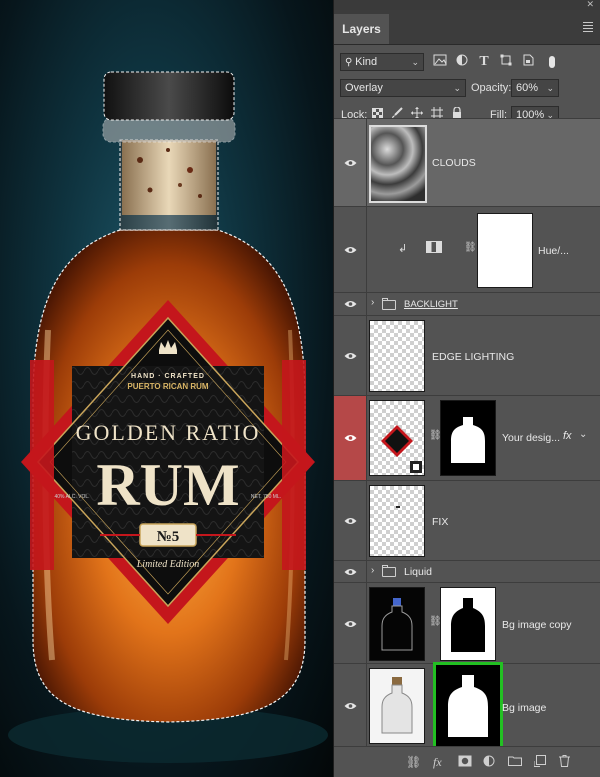  I want to click on layer-group-backlight: › BACKLIGHT, so click(467, 303).